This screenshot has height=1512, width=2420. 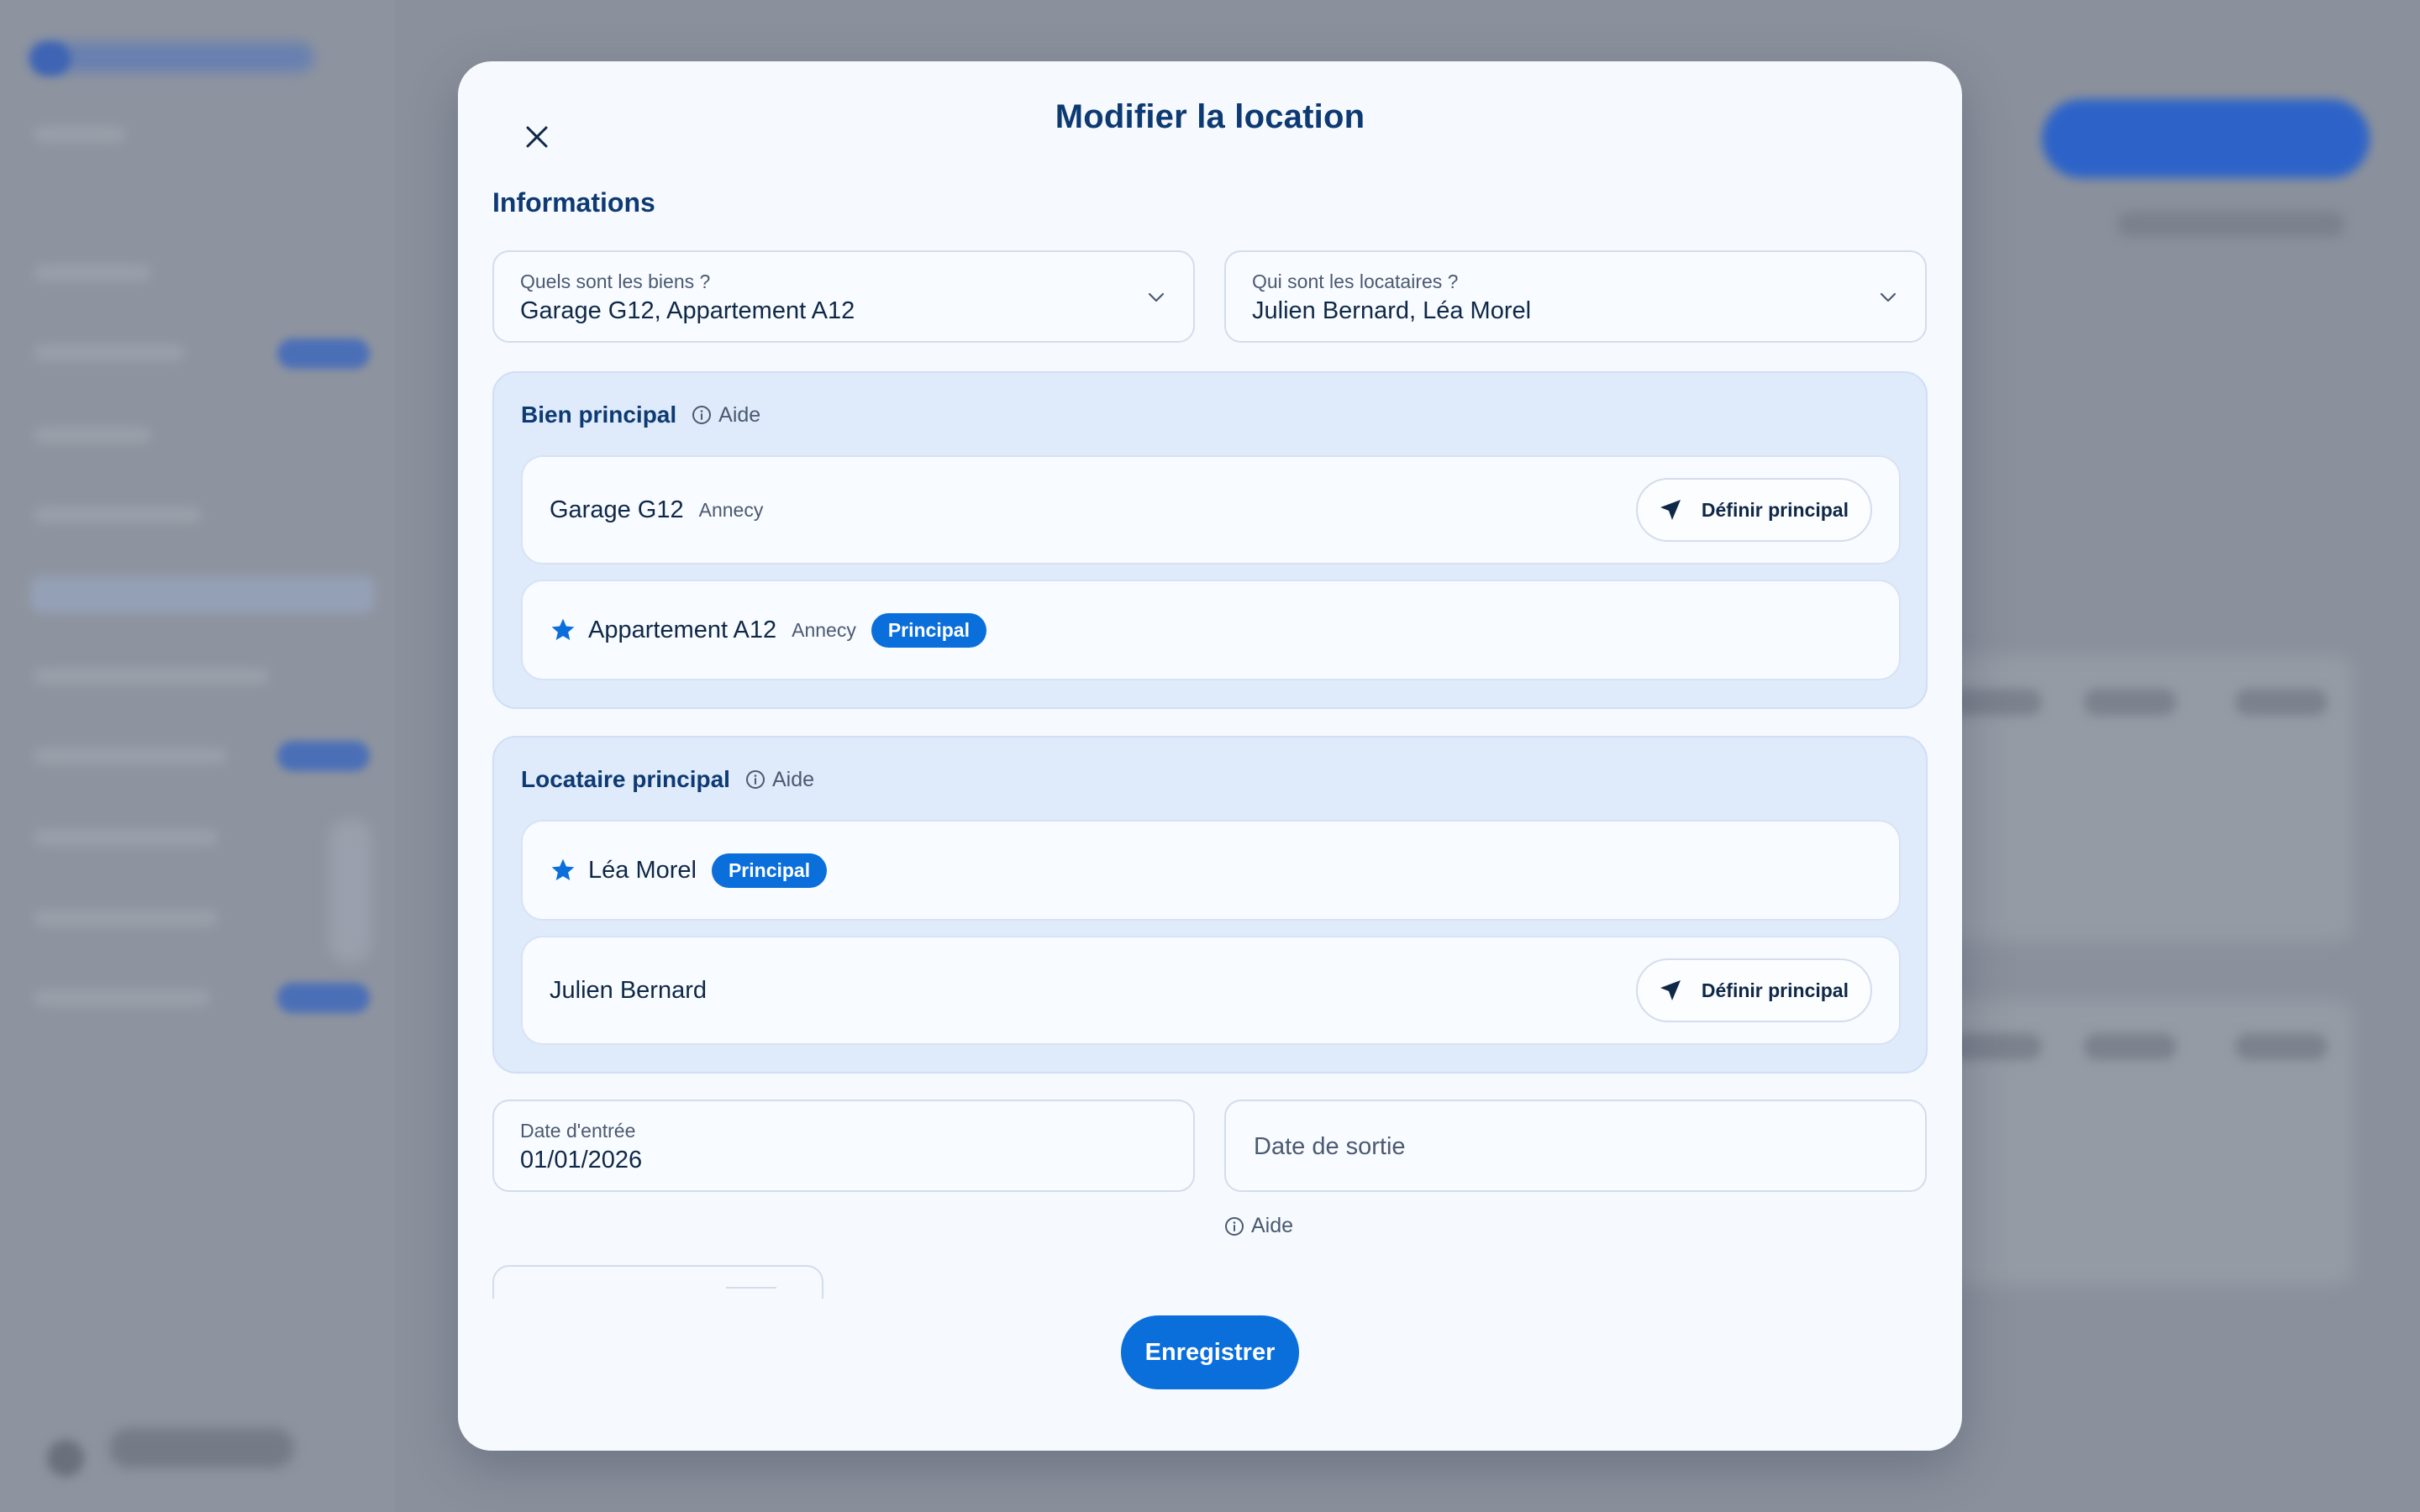 What do you see at coordinates (1210, 1352) in the screenshot?
I see `save-button: Enregistrer` at bounding box center [1210, 1352].